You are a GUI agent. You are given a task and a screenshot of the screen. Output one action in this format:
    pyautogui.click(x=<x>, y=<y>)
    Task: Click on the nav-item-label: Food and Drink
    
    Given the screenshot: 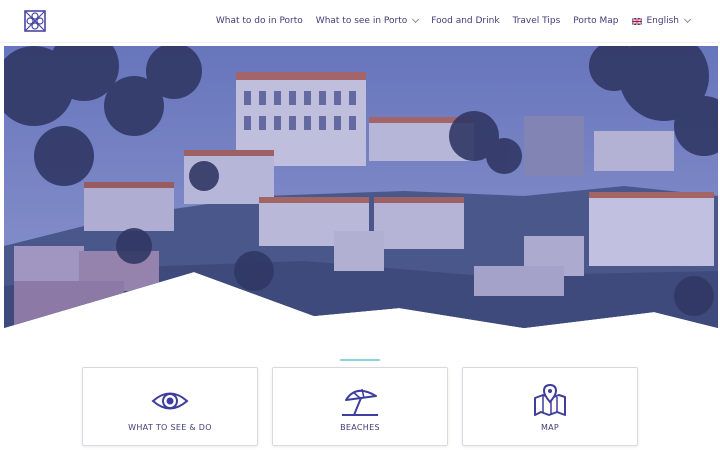 What is the action you would take?
    pyautogui.click(x=465, y=21)
    